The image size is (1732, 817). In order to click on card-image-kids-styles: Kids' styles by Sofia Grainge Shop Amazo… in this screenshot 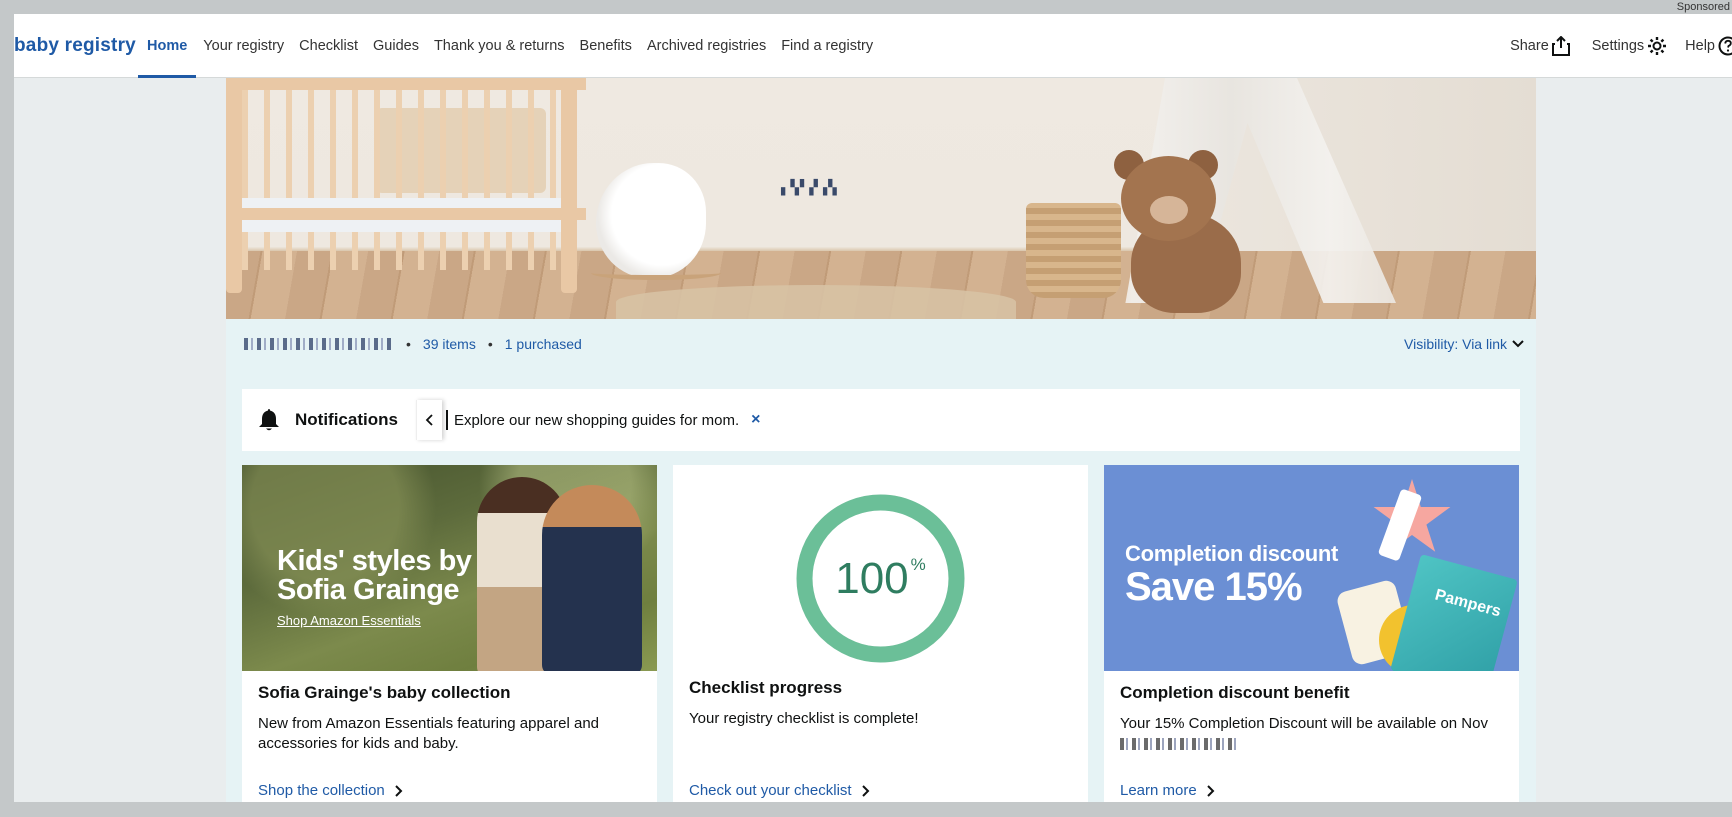, I will do `click(449, 568)`.